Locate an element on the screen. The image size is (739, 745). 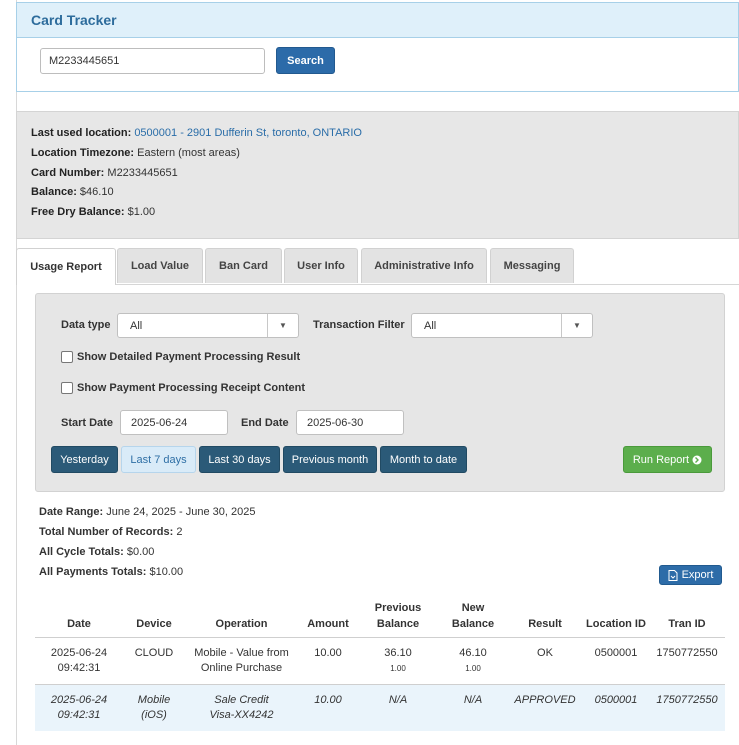
tab-user-info: User Info is located at coordinates (321, 265).